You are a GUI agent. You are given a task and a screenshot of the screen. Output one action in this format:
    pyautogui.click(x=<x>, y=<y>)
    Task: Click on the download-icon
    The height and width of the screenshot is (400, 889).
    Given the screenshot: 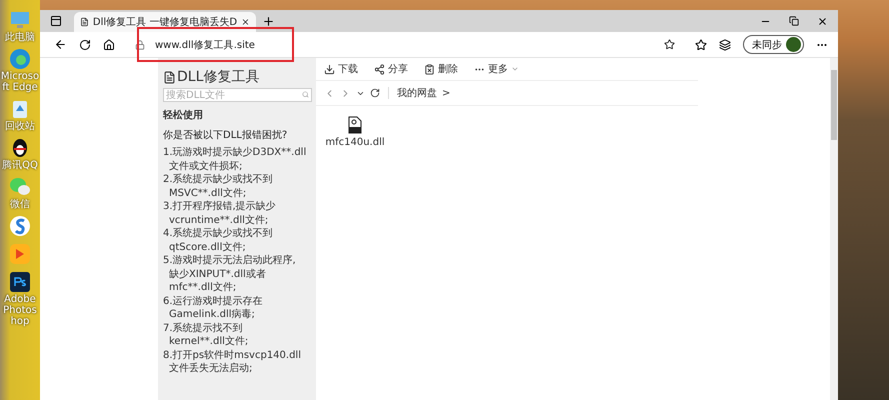 What is the action you would take?
    pyautogui.click(x=329, y=69)
    